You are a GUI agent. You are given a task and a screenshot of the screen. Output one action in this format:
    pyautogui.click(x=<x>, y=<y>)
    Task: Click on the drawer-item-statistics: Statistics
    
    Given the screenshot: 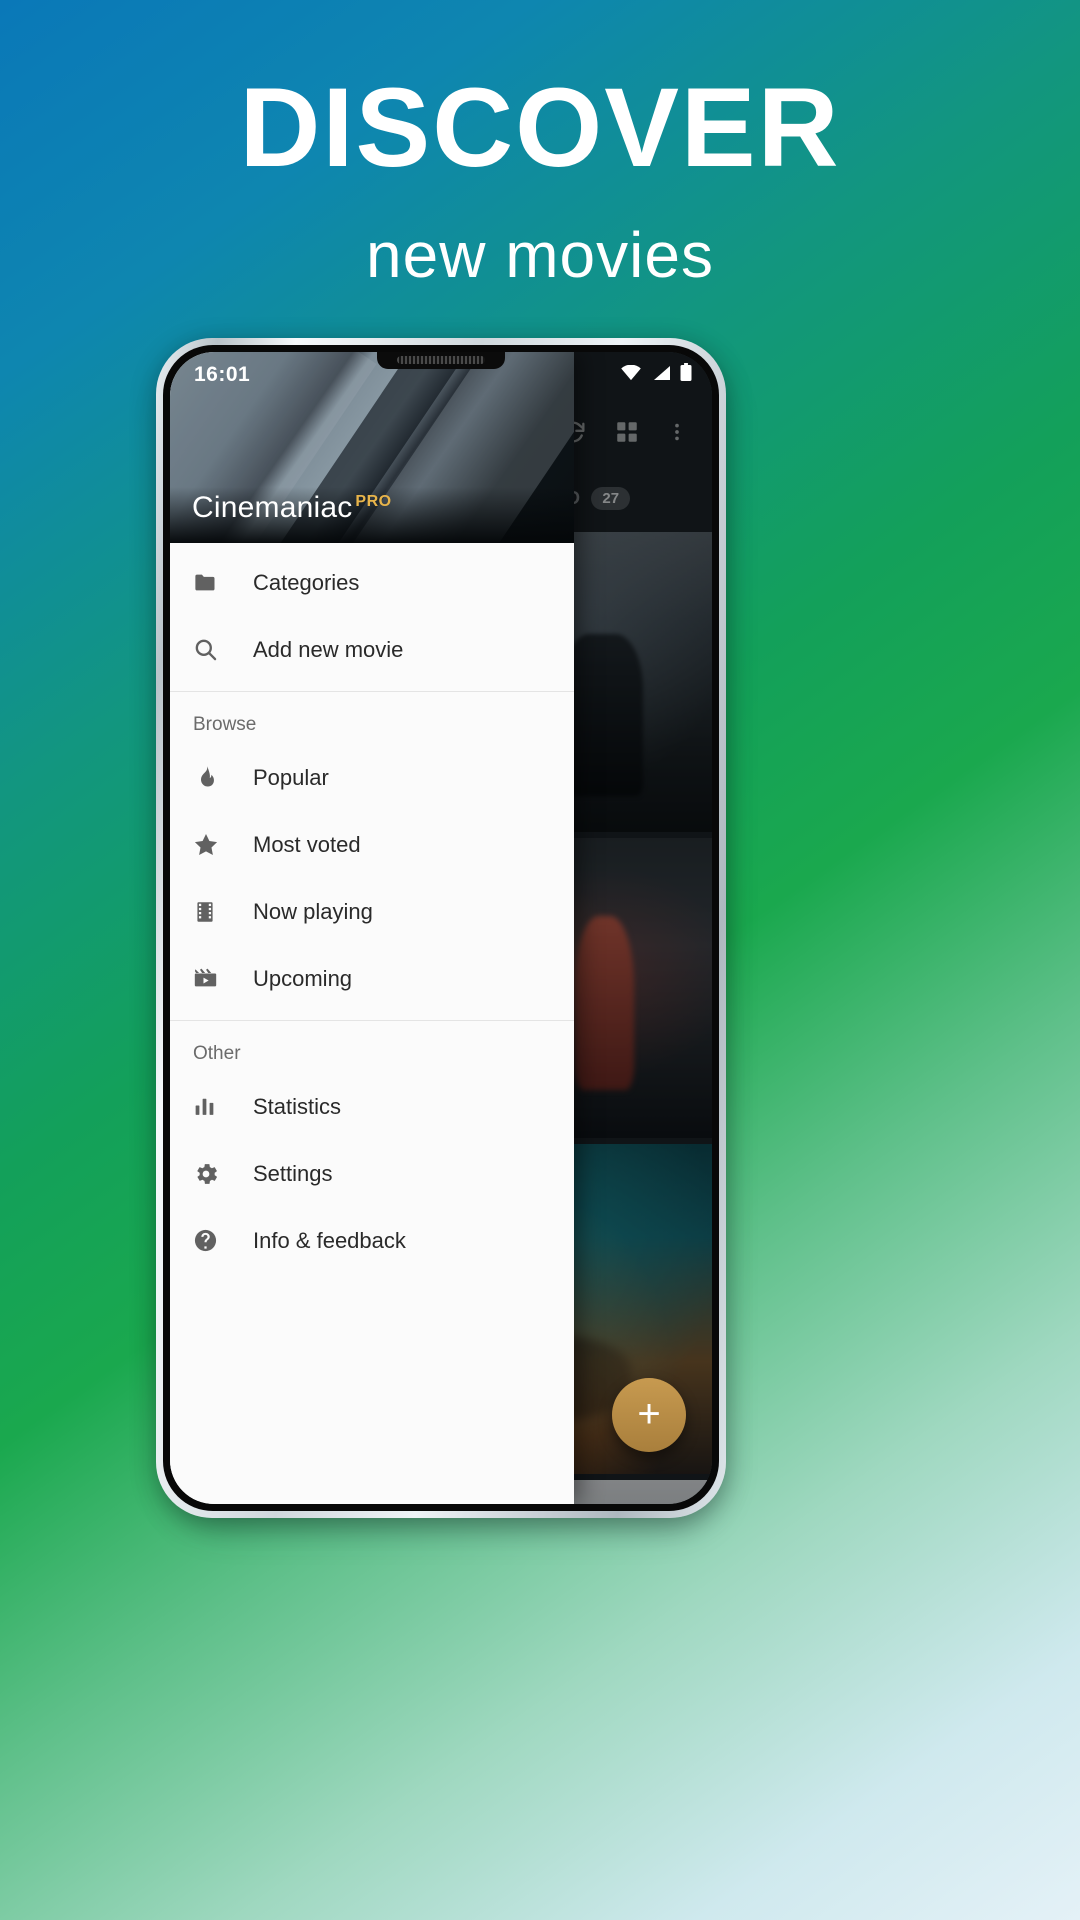 What is the action you would take?
    pyautogui.click(x=372, y=1106)
    